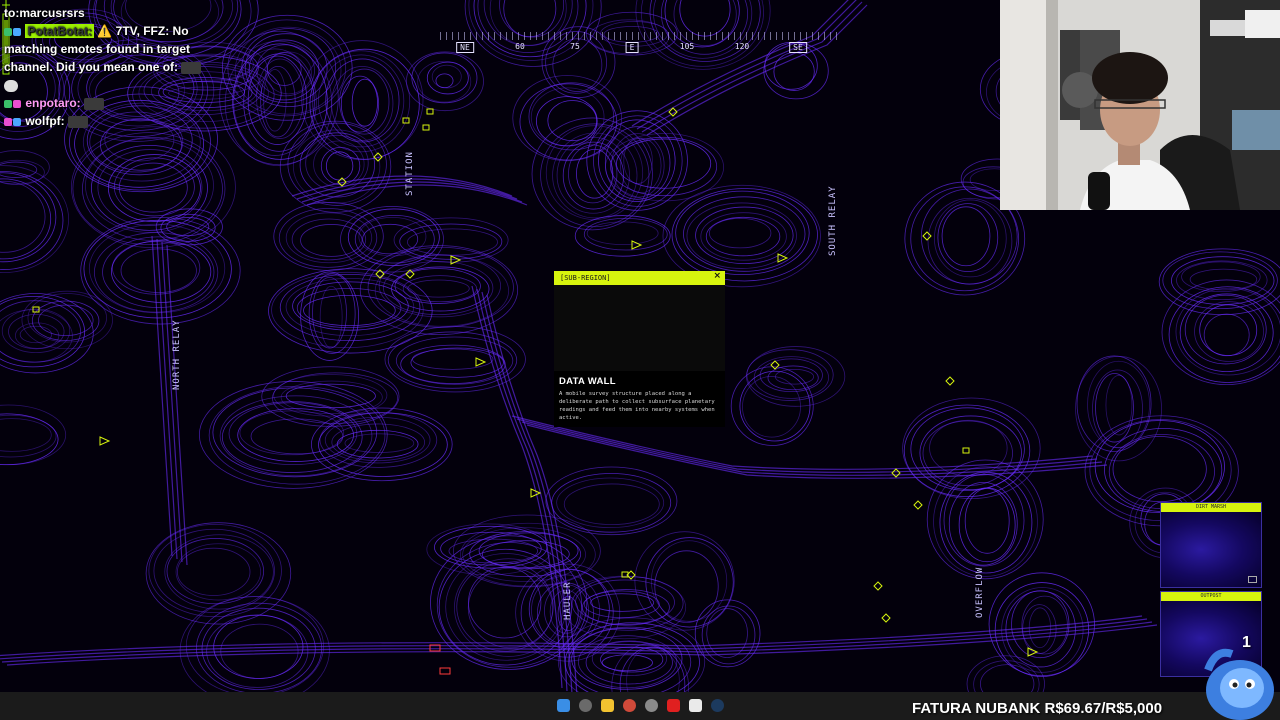 This screenshot has width=1280, height=720. Describe the element at coordinates (629, 705) in the screenshot. I see `chrome-icon` at that location.